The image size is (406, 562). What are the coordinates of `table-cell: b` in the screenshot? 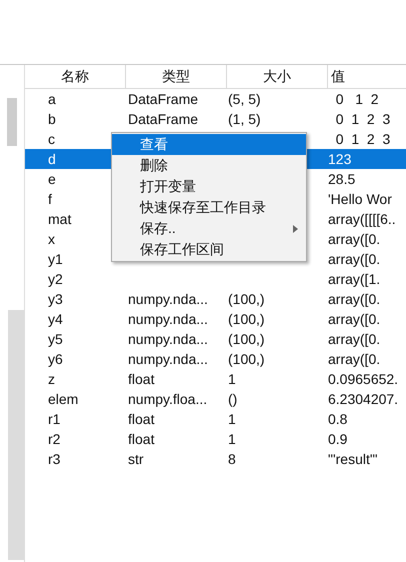 It's located at (52, 119).